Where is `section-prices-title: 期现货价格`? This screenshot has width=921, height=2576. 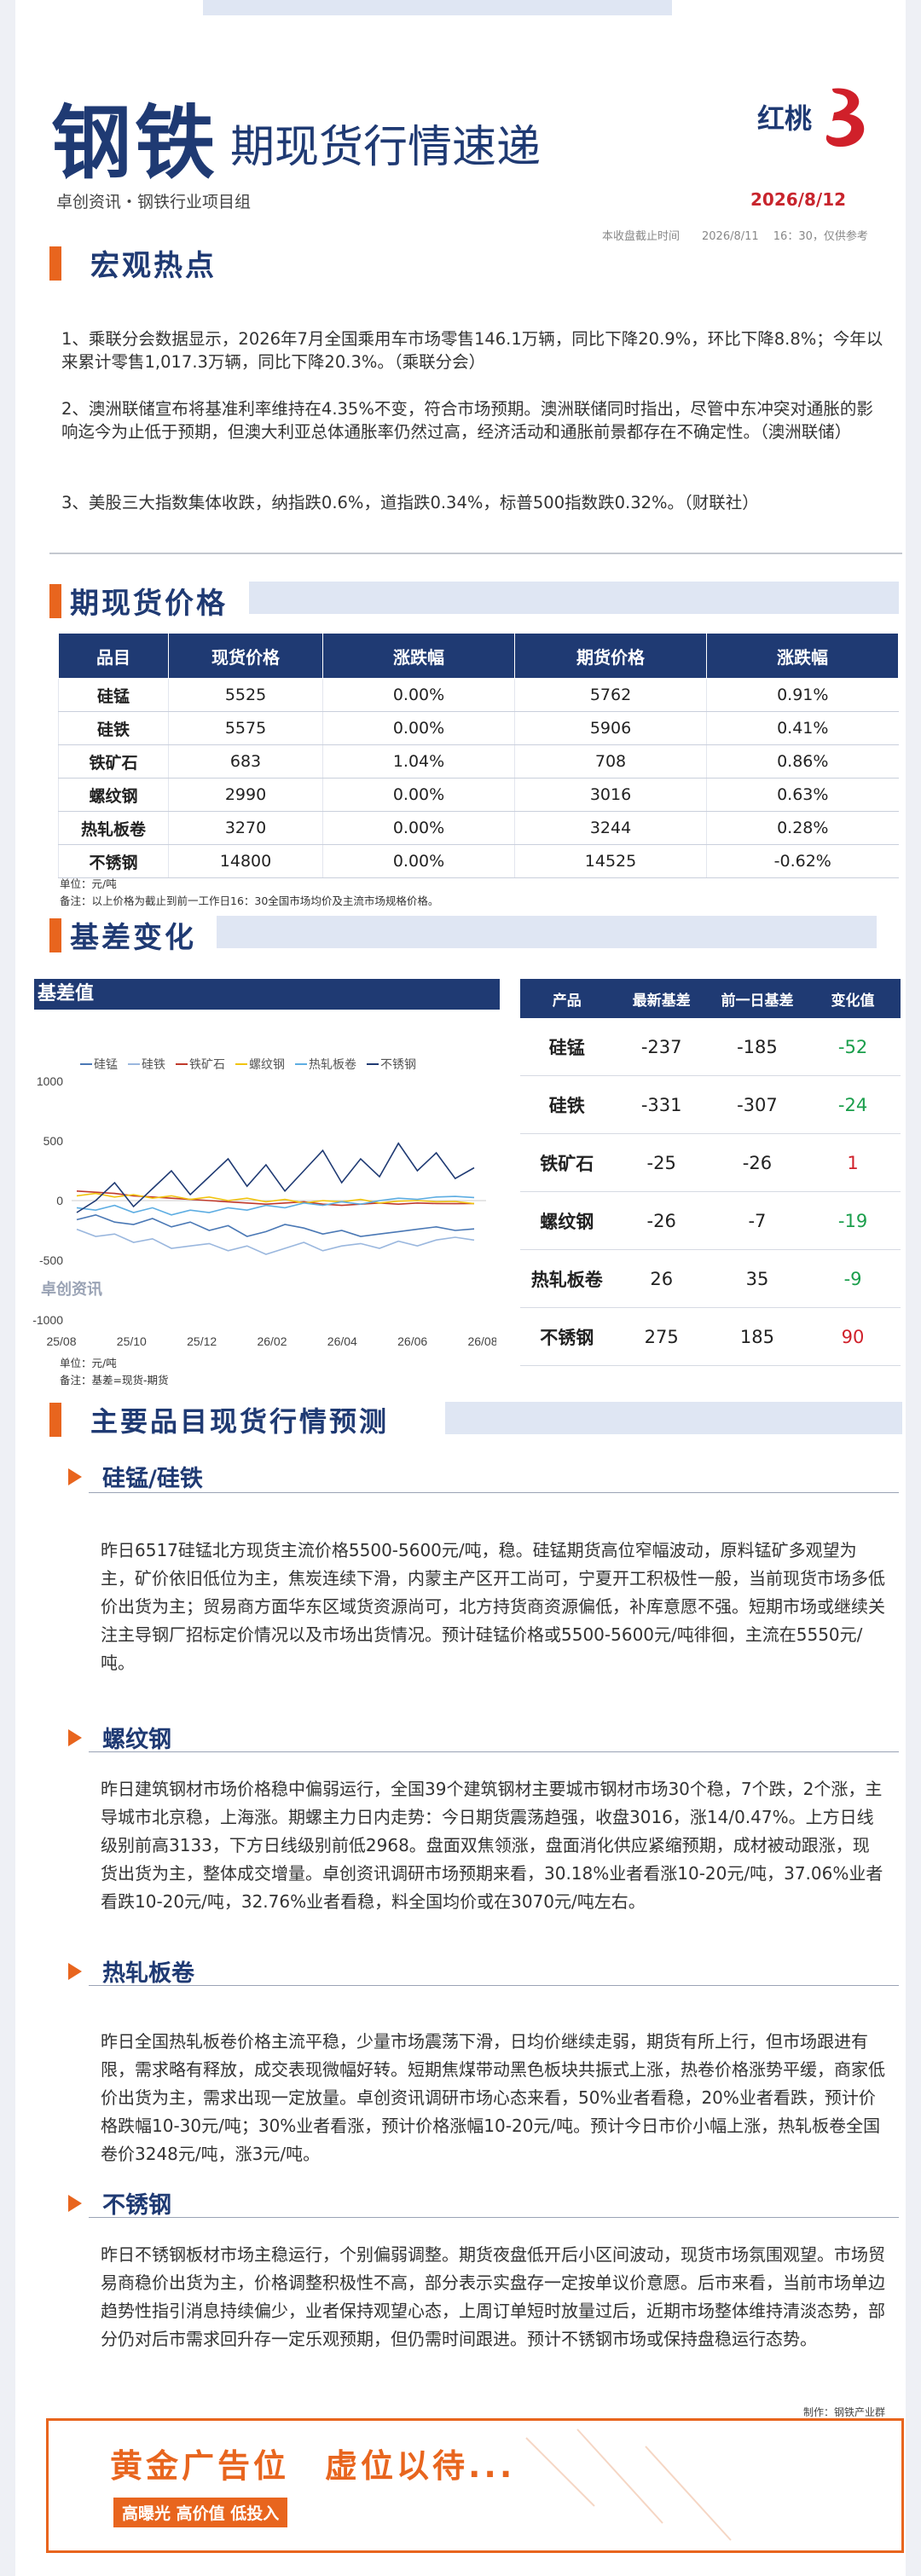
section-prices-title: 期现货价格 is located at coordinates (149, 604).